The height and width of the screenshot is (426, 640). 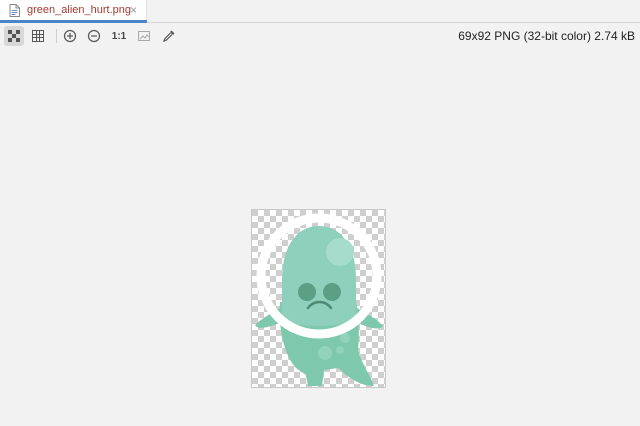 What do you see at coordinates (320, 11) in the screenshot?
I see `editor-tab-bar: green_alien_hurt.png ×` at bounding box center [320, 11].